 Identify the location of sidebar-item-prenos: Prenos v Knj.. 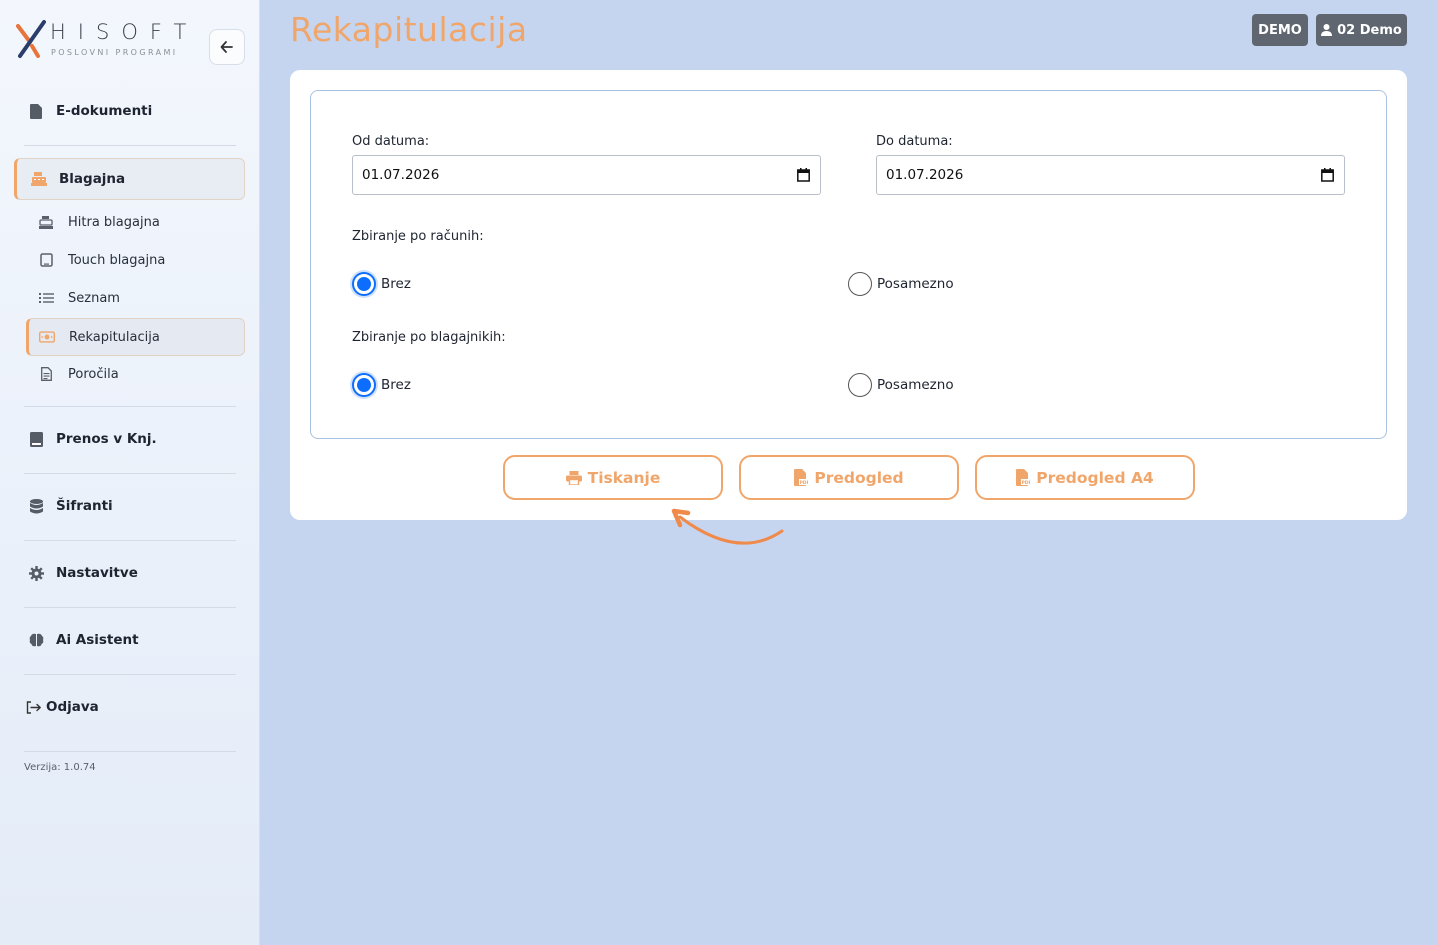
(129, 439).